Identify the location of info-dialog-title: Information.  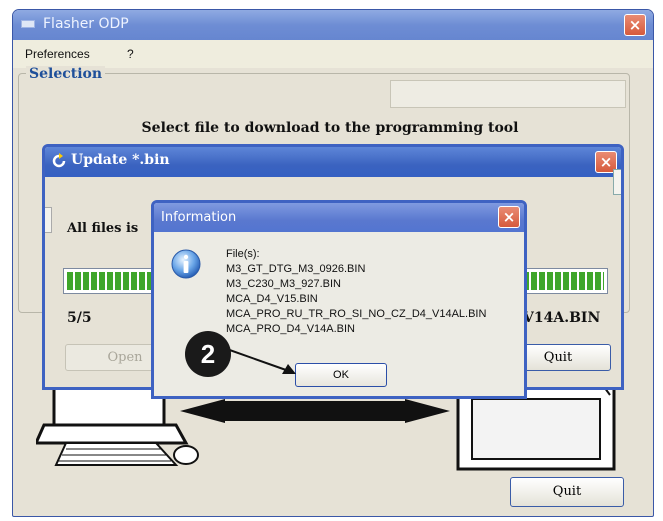
(199, 217).